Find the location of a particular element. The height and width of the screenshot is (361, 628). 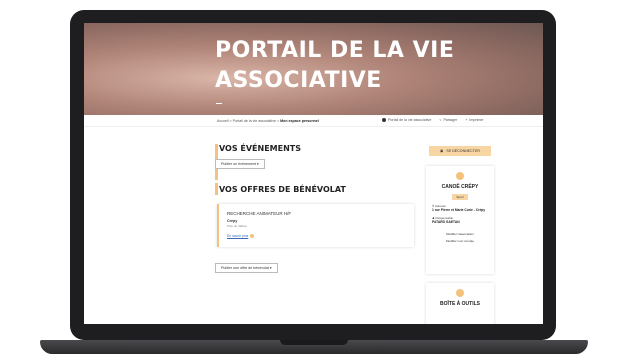

breadcrumb-current: Mon espace personnel is located at coordinates (299, 121).